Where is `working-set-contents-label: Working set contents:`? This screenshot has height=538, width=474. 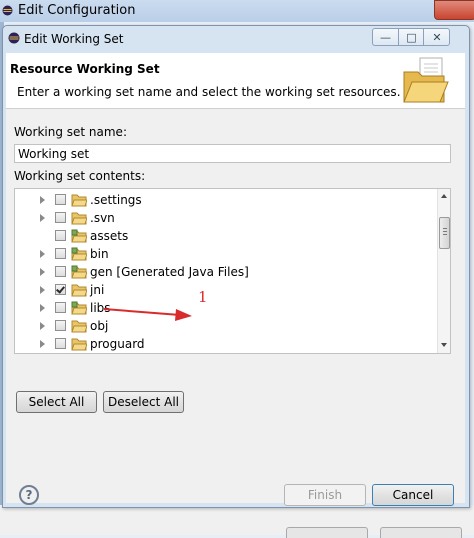
working-set-contents-label: Working set contents: is located at coordinates (80, 176).